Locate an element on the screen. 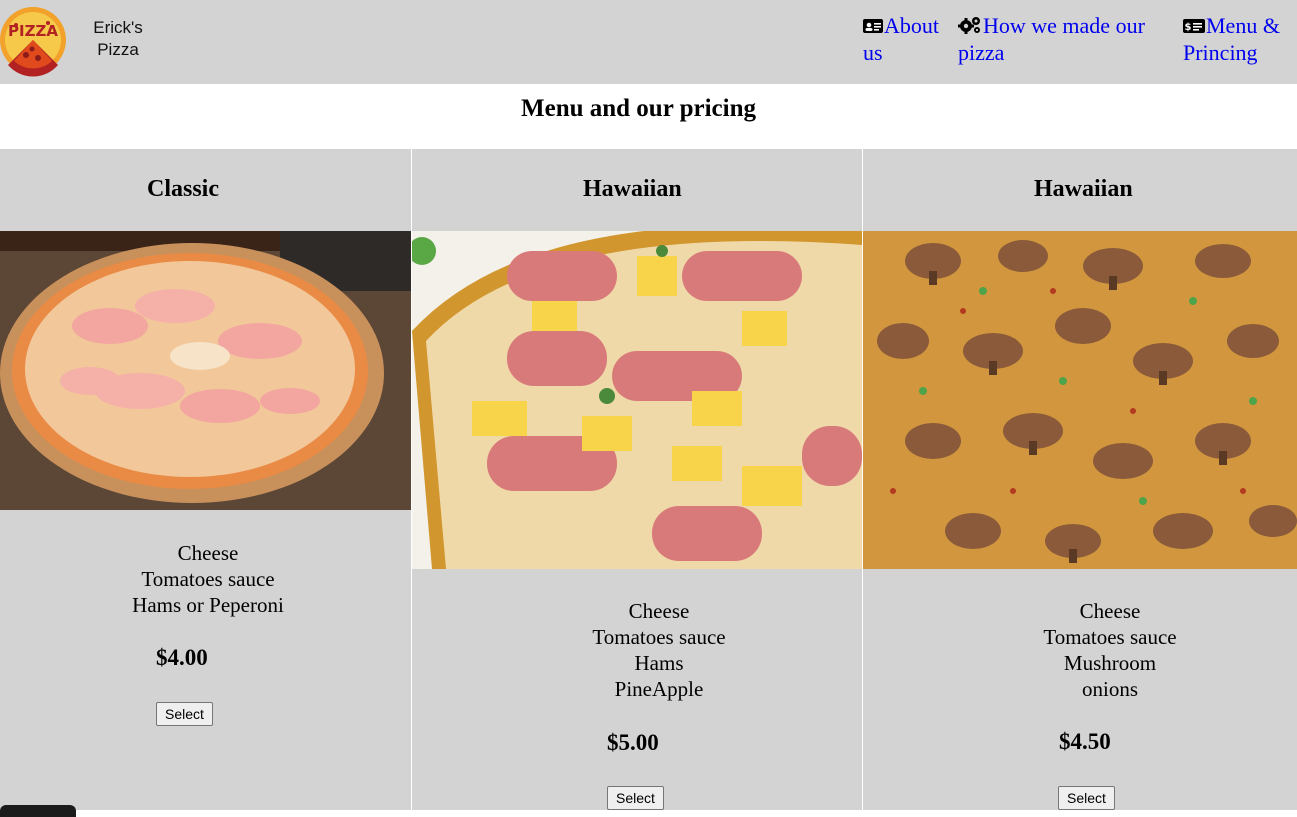 The height and width of the screenshot is (817, 1297). money-bill-icon: $ is located at coordinates (1194, 27).